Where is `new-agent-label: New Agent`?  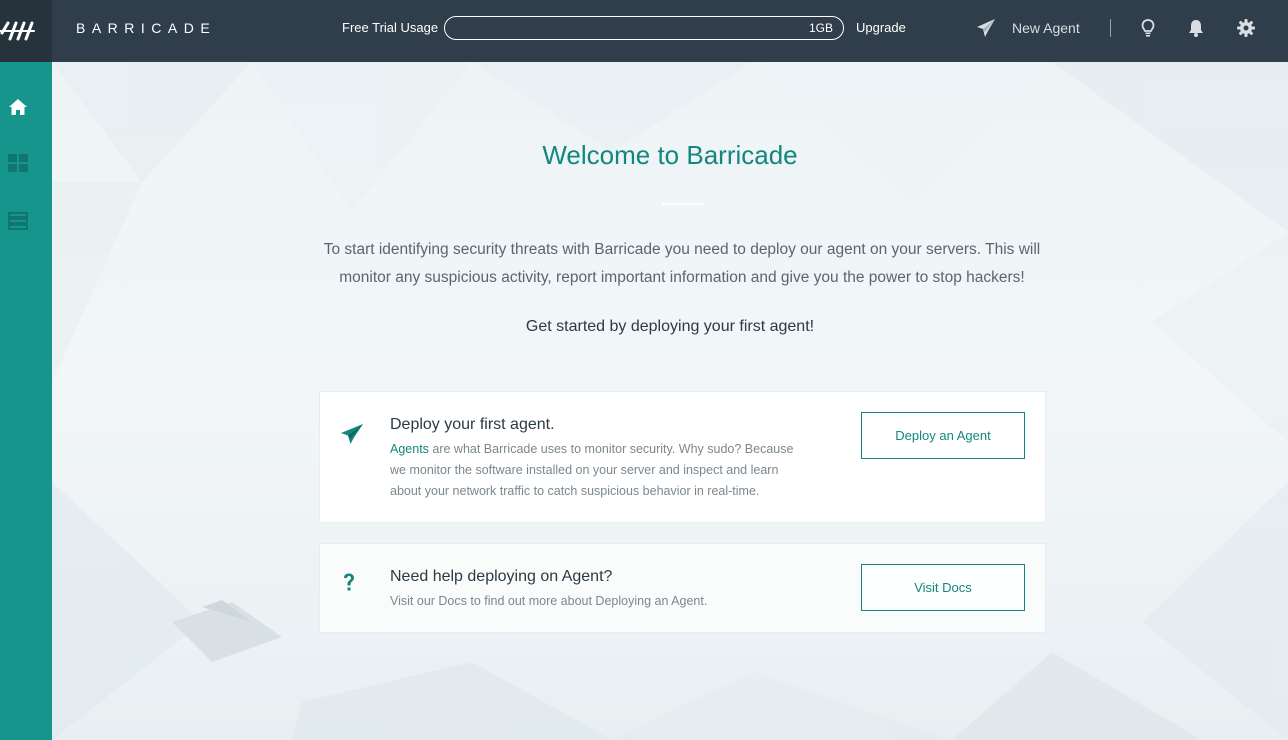
new-agent-label: New Agent is located at coordinates (1046, 28).